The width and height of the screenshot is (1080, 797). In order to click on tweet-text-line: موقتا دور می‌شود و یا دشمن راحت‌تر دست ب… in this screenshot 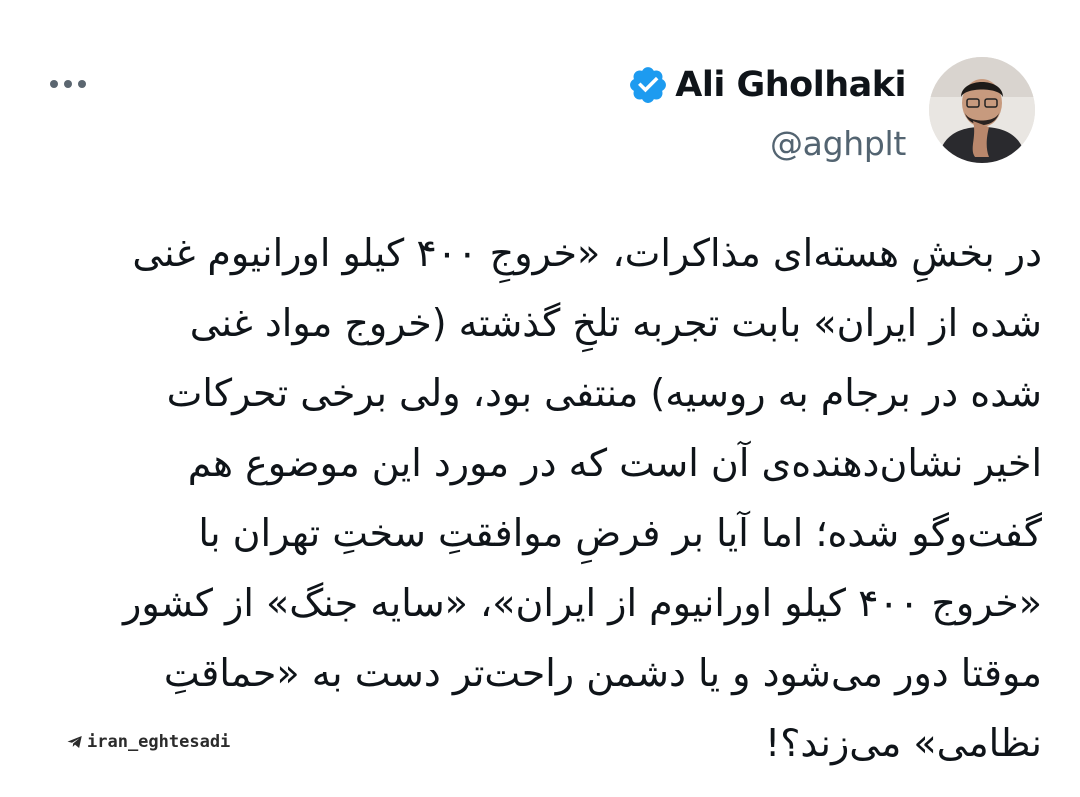, I will do `click(602, 673)`.